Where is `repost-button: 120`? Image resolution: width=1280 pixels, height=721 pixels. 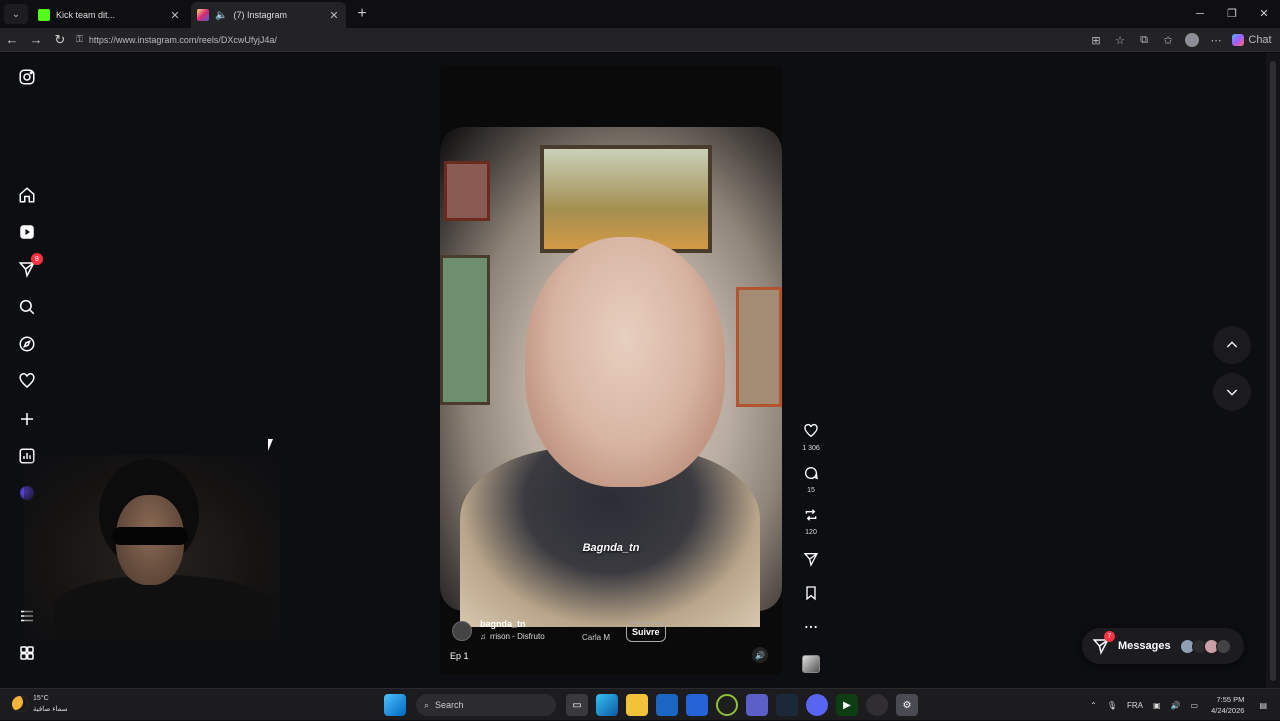
repost-button: 120 is located at coordinates (811, 521).